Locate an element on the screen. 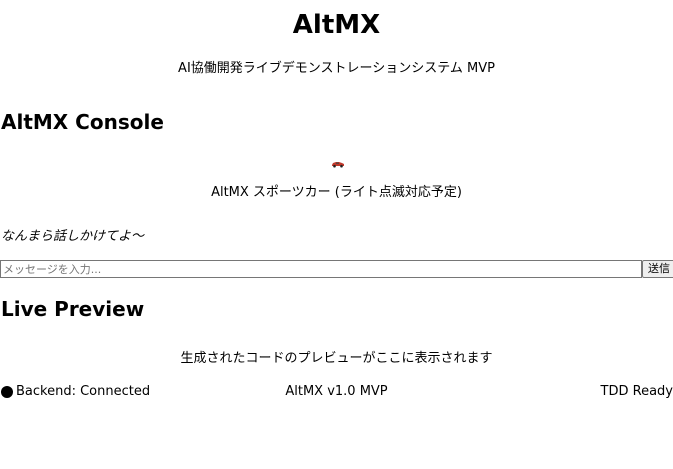 The width and height of the screenshot is (673, 469). version-label: AltMX v1.0 MVP is located at coordinates (336, 391).